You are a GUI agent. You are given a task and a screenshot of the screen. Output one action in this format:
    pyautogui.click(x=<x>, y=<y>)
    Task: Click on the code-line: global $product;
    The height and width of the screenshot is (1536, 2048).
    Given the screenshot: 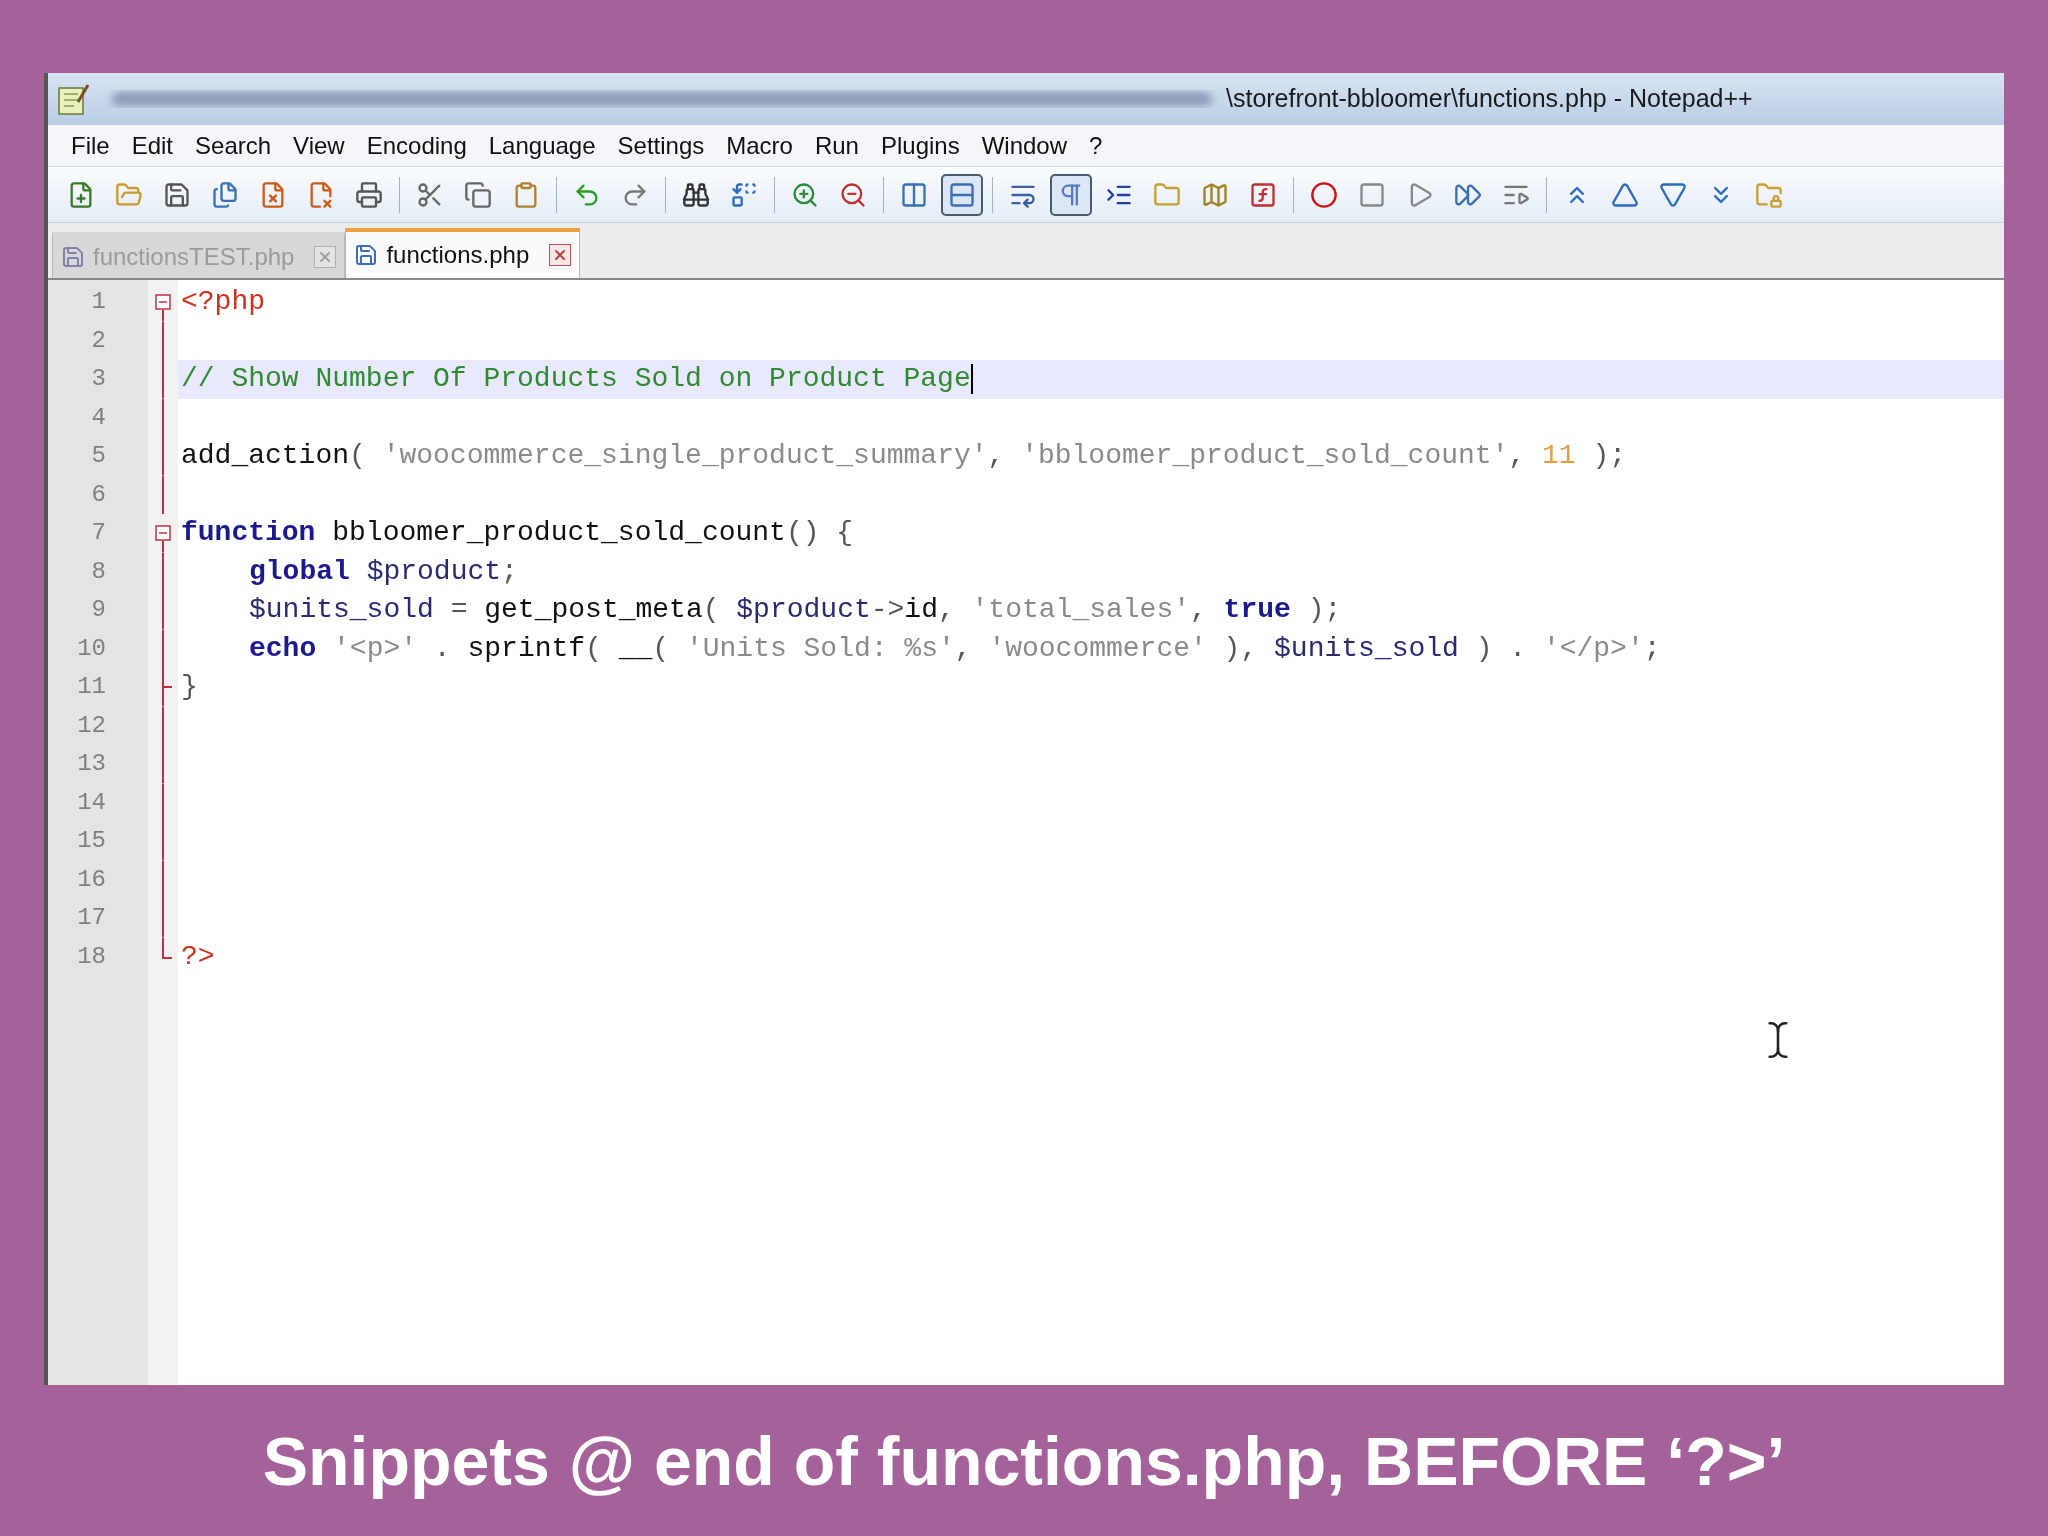 What is the action you would take?
    pyautogui.click(x=383, y=571)
    